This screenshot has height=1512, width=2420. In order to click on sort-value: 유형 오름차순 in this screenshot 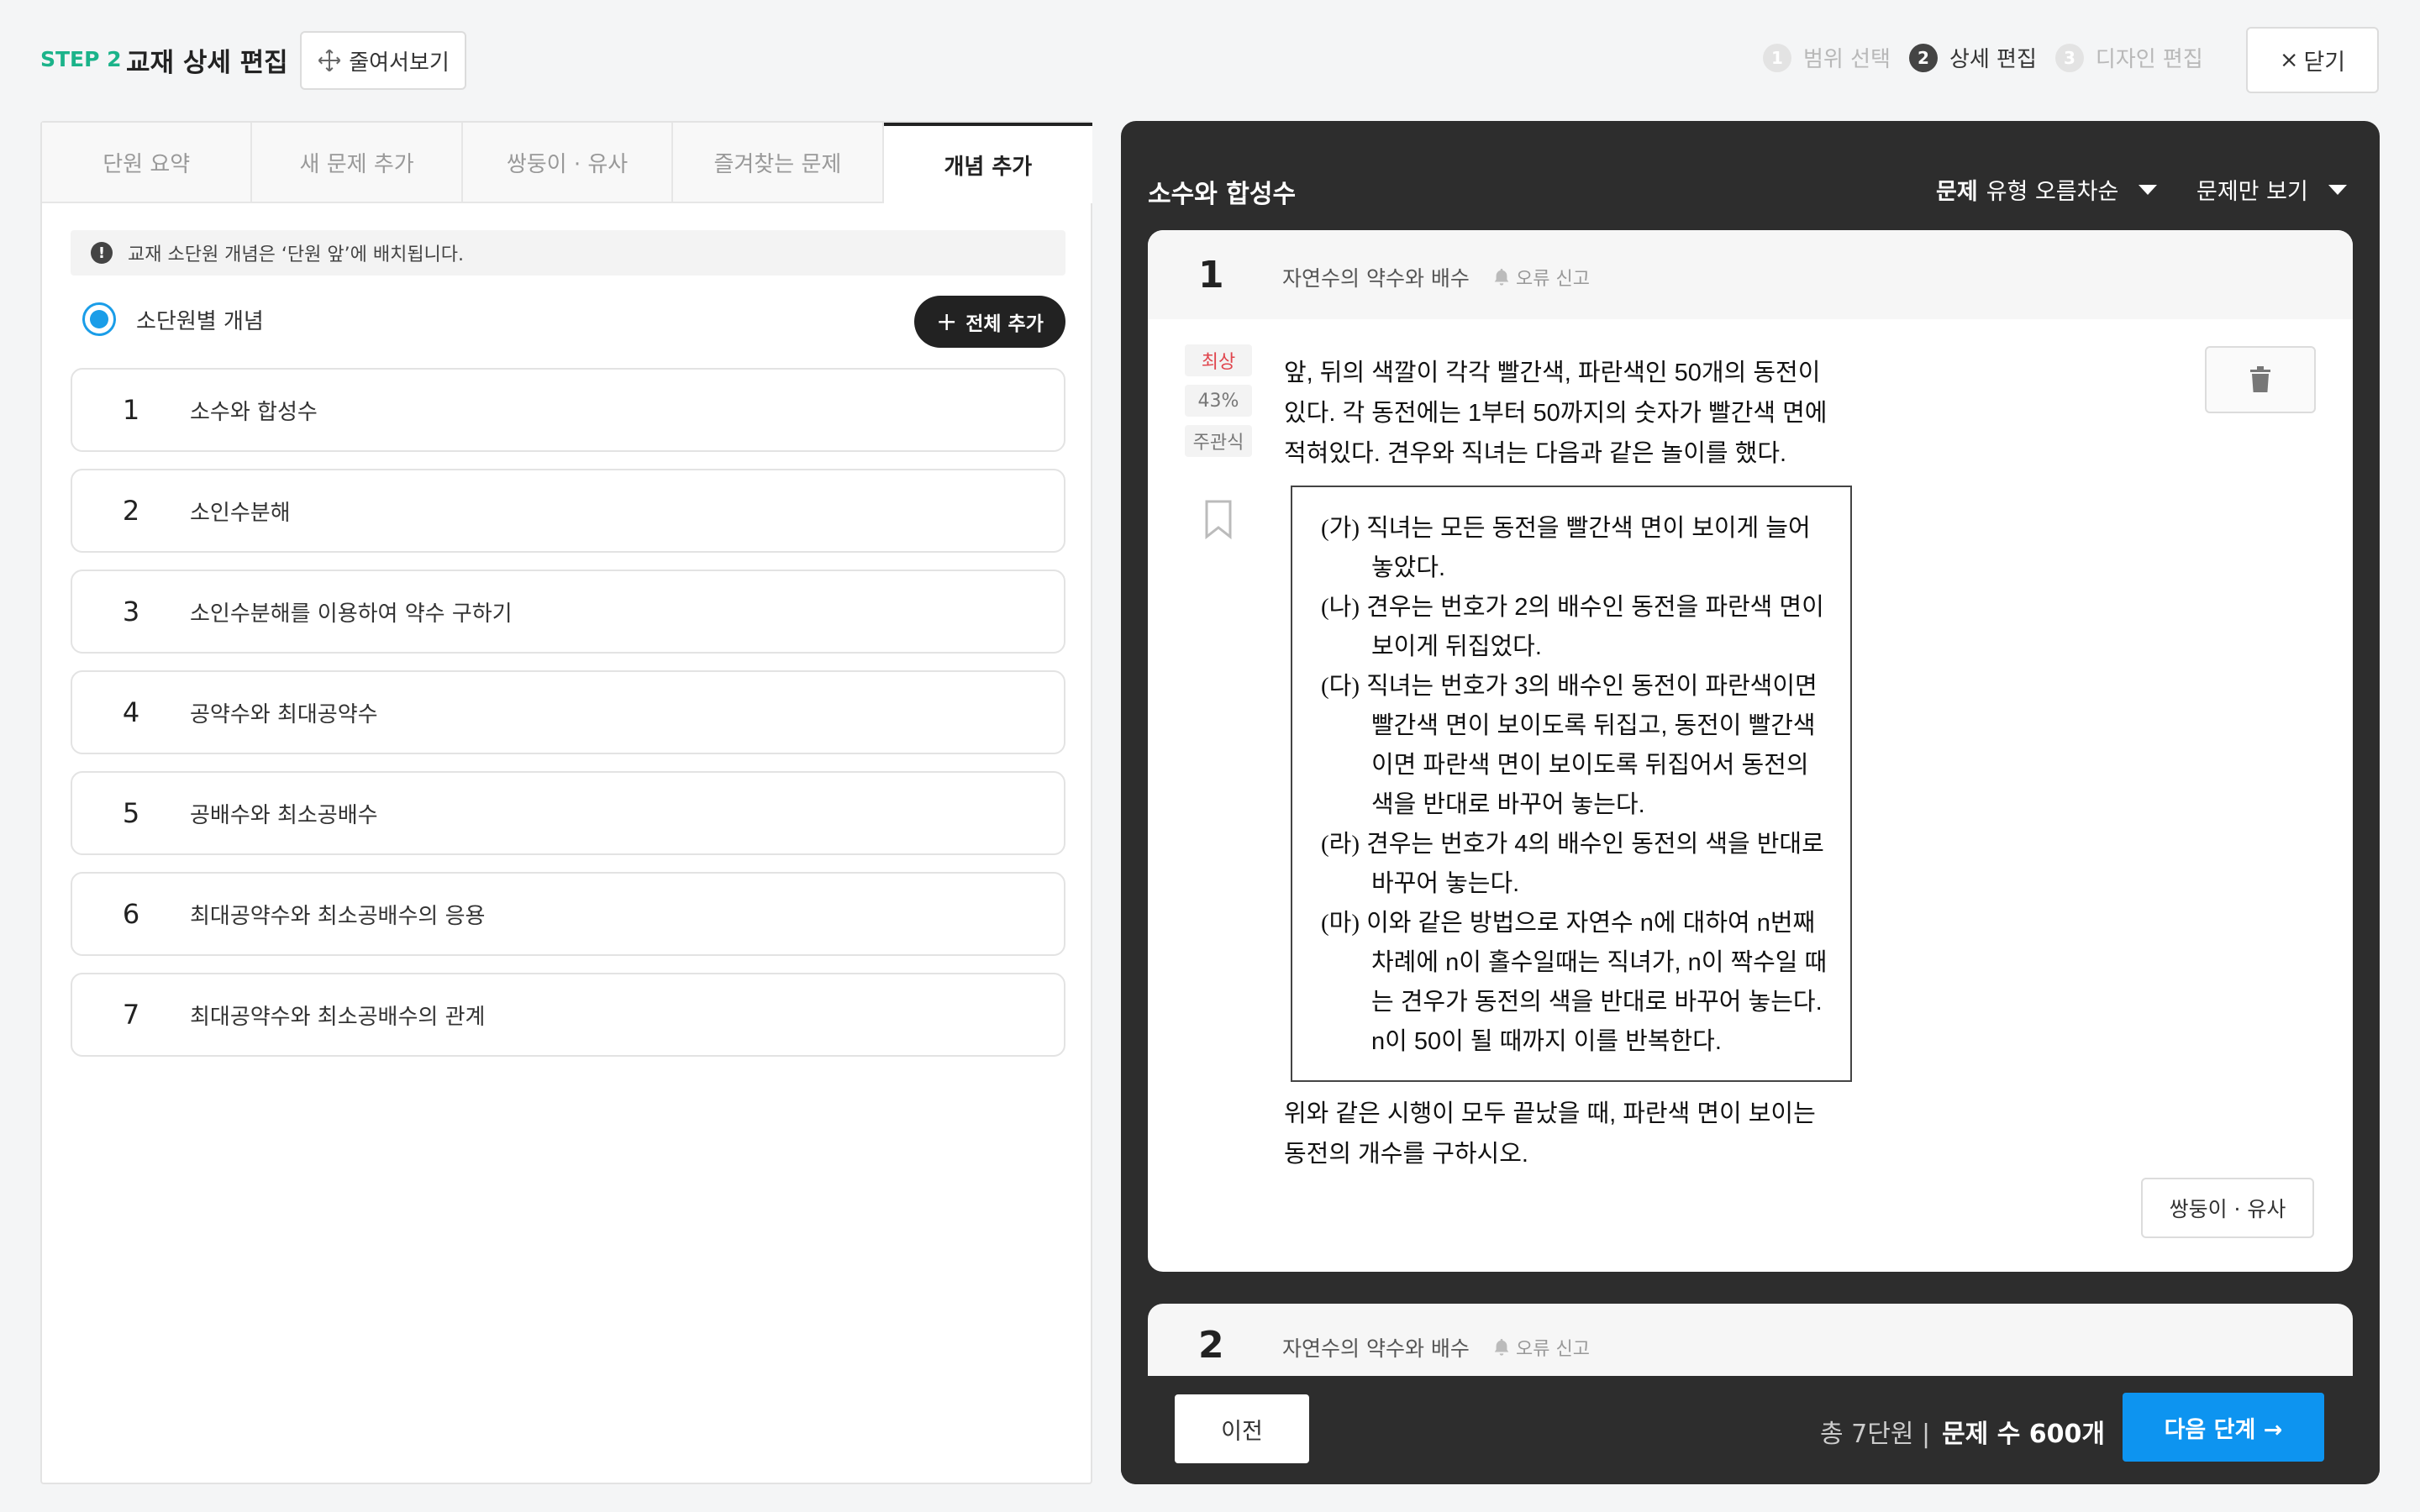, I will do `click(2052, 192)`.